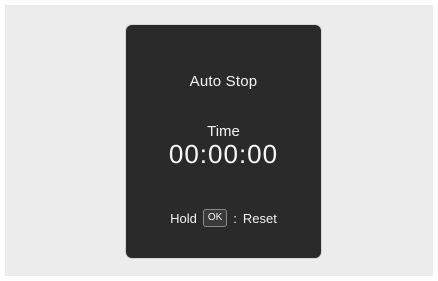  I want to click on reset-label: Reset, so click(259, 218).